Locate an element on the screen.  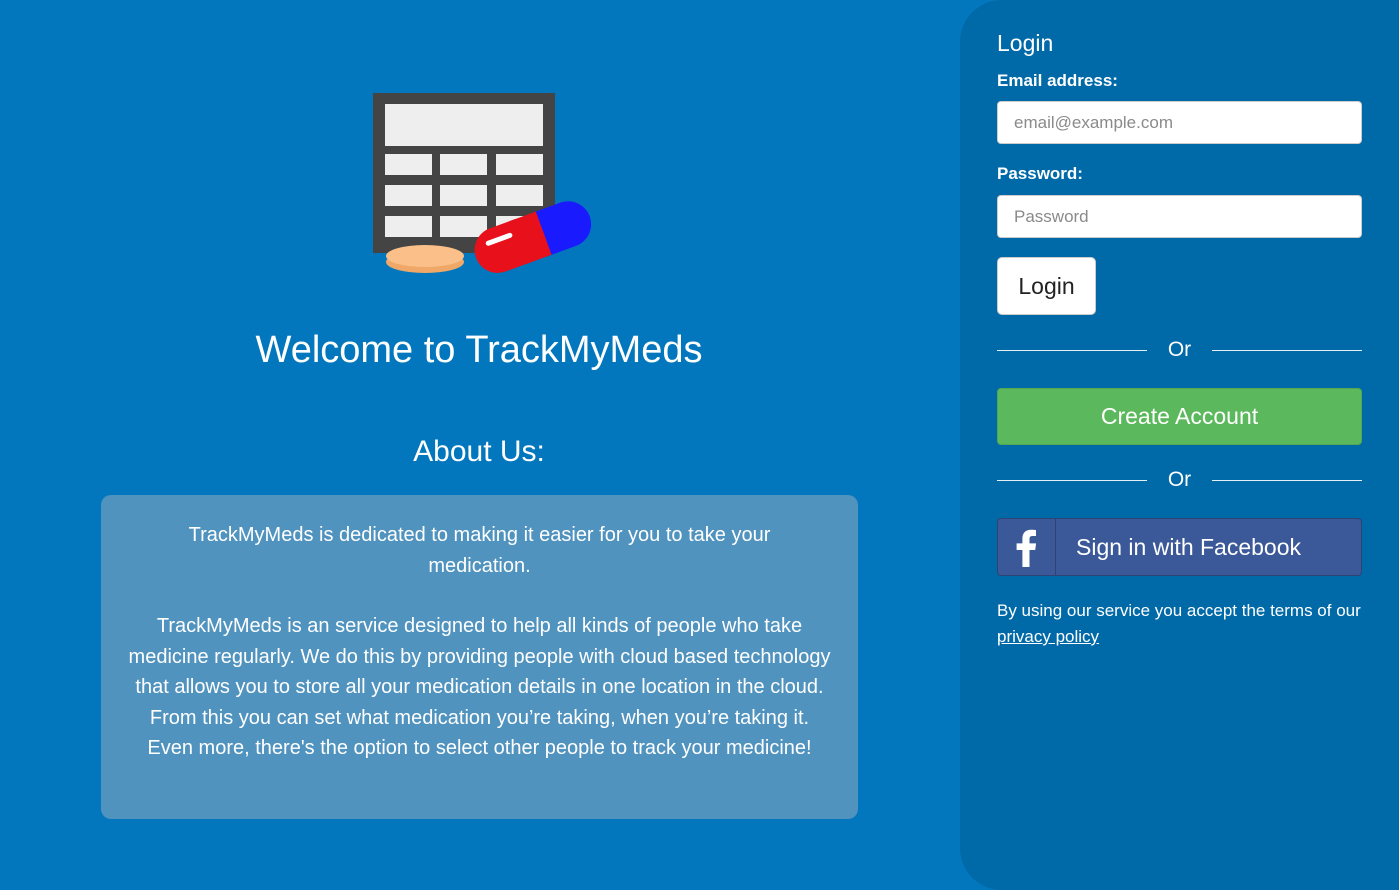
facebook-icon is located at coordinates (1026, 548).